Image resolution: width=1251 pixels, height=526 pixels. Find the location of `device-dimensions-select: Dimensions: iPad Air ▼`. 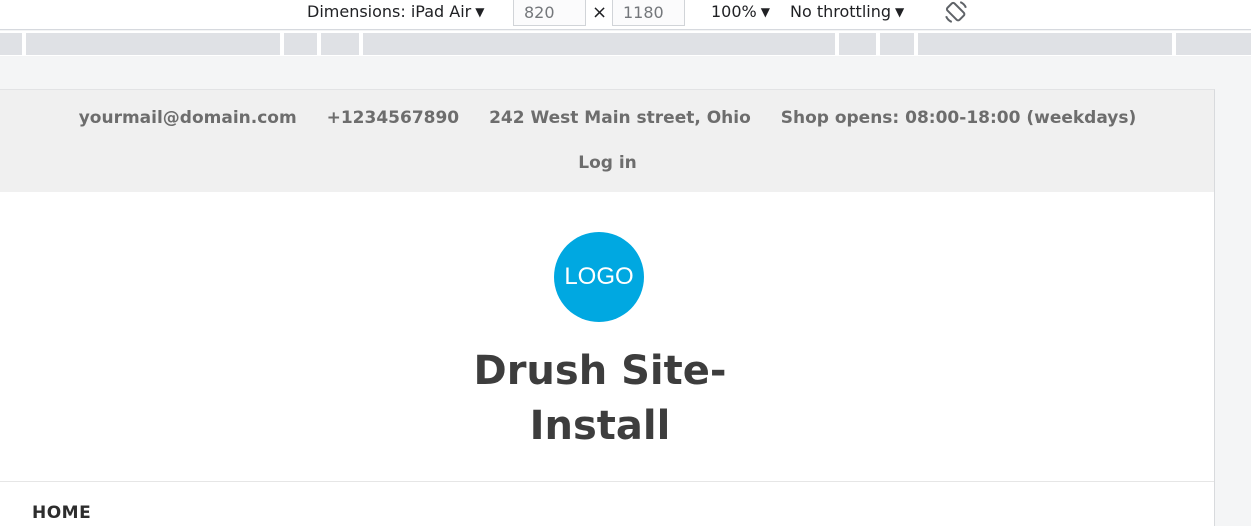

device-dimensions-select: Dimensions: iPad Air ▼ is located at coordinates (395, 12).